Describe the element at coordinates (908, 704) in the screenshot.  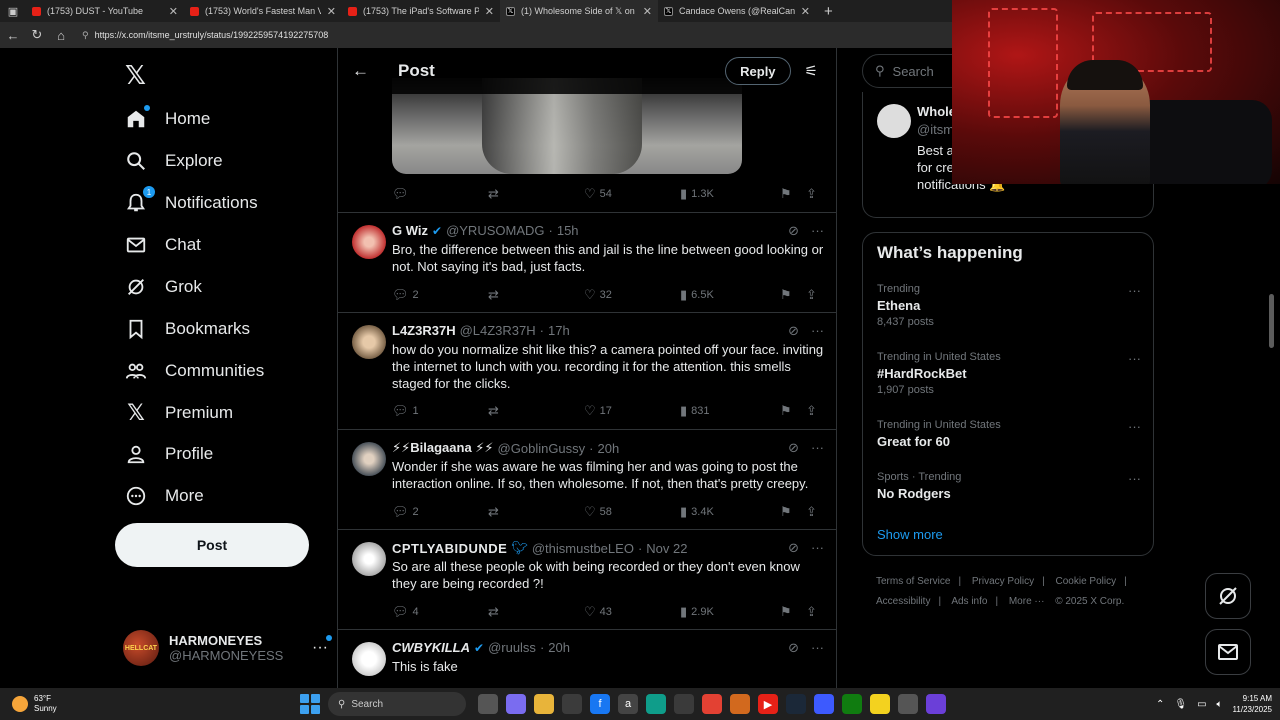
I see `obs-icon` at that location.